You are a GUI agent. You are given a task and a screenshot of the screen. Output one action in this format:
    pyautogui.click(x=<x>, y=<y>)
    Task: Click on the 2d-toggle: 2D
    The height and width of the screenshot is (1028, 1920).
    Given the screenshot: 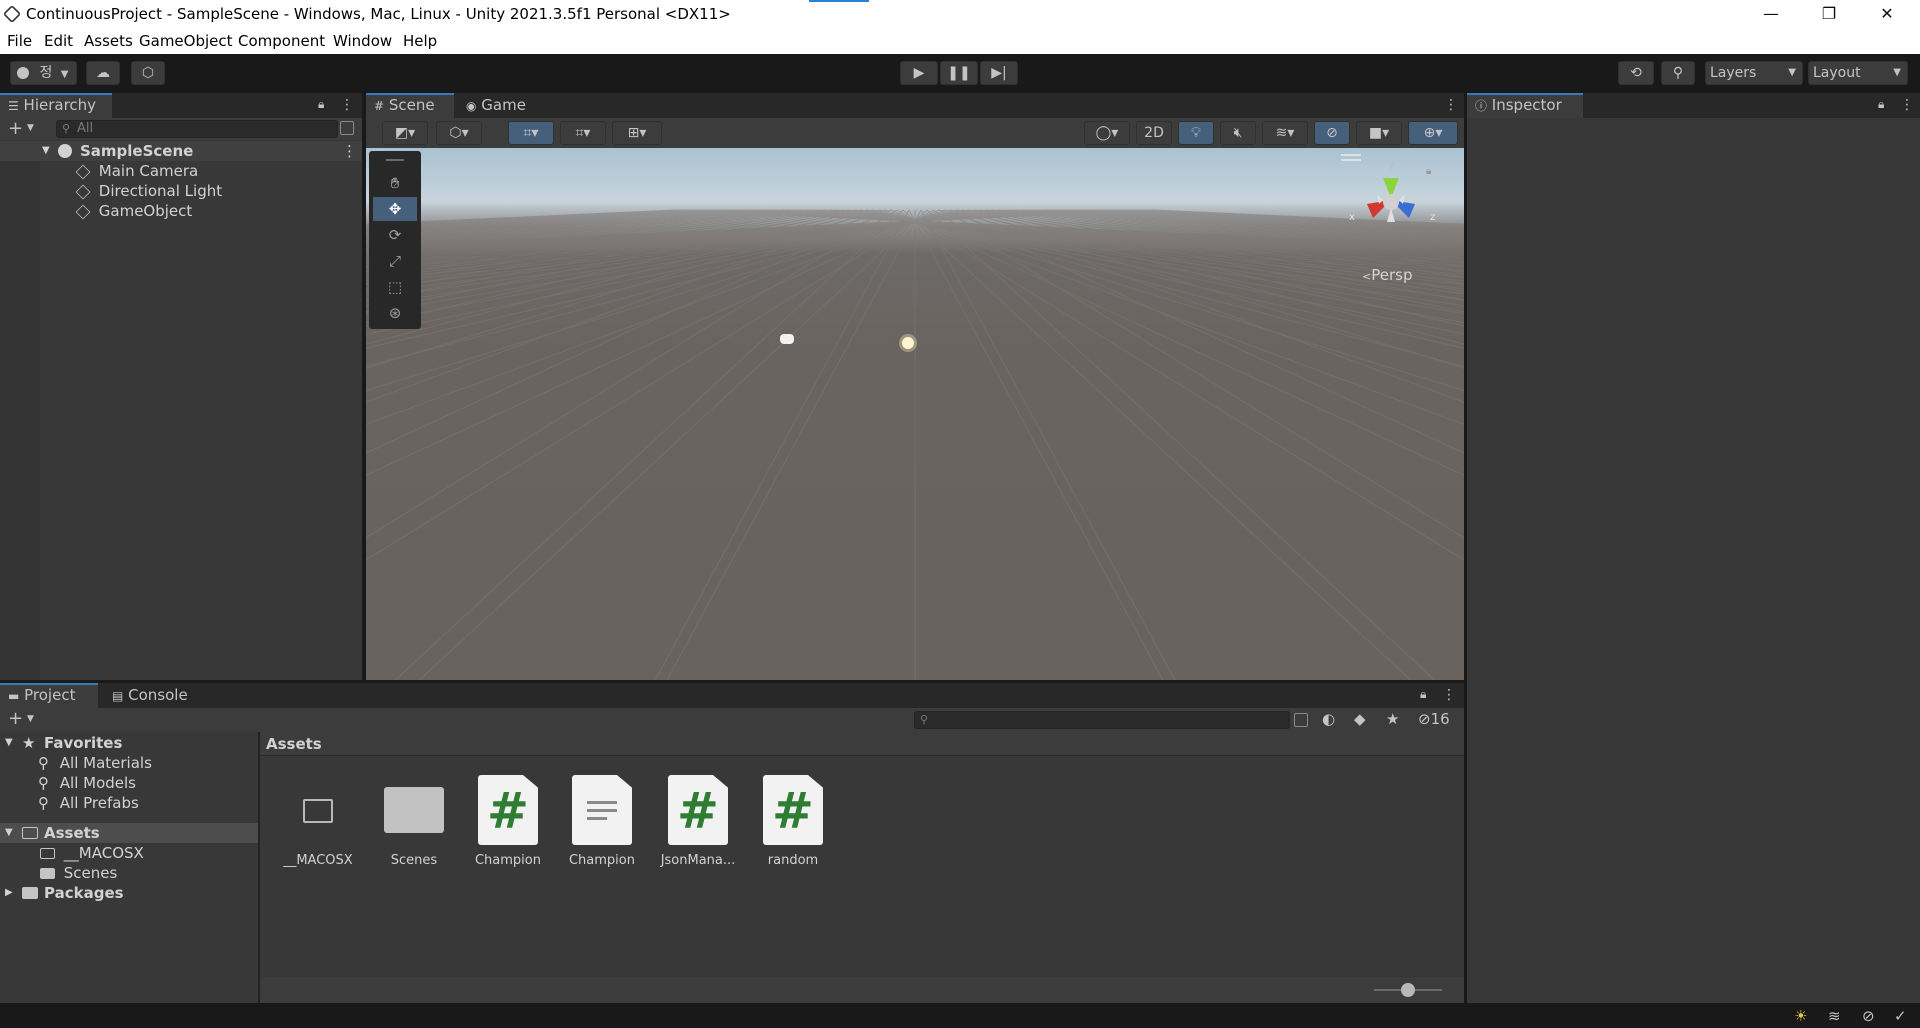 What is the action you would take?
    pyautogui.click(x=1154, y=133)
    